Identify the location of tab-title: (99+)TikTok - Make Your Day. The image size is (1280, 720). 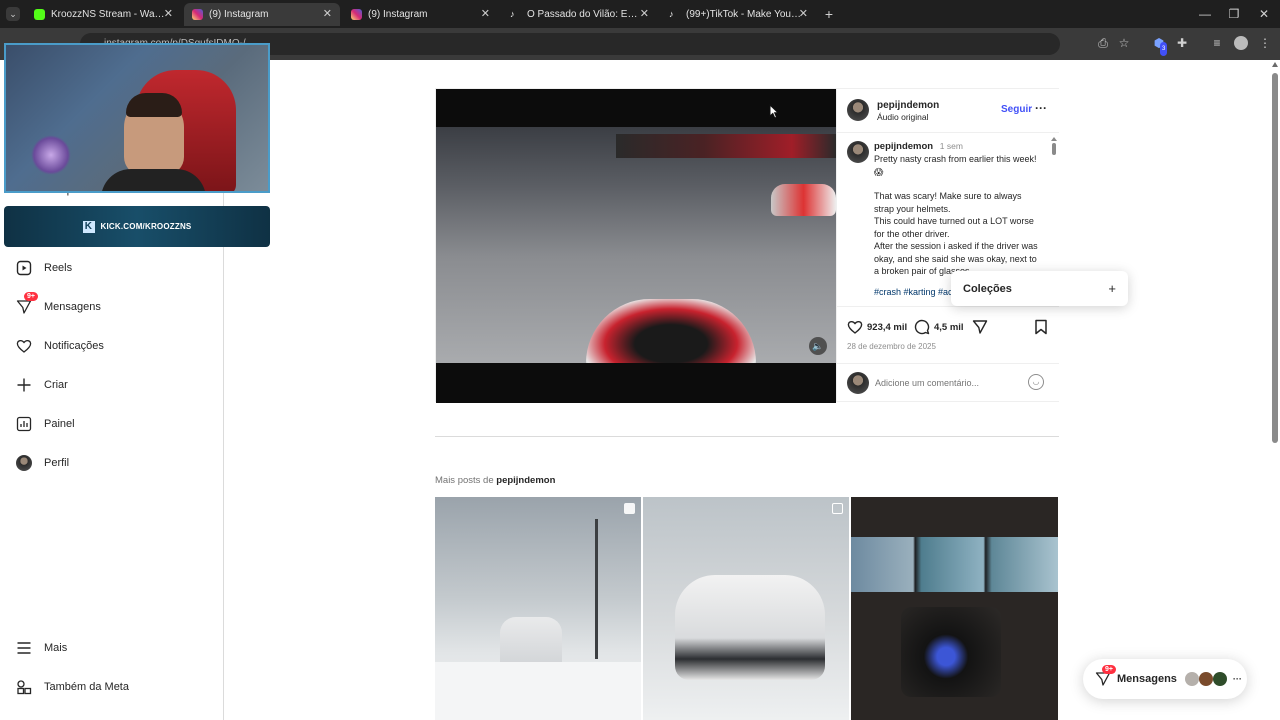
(743, 14).